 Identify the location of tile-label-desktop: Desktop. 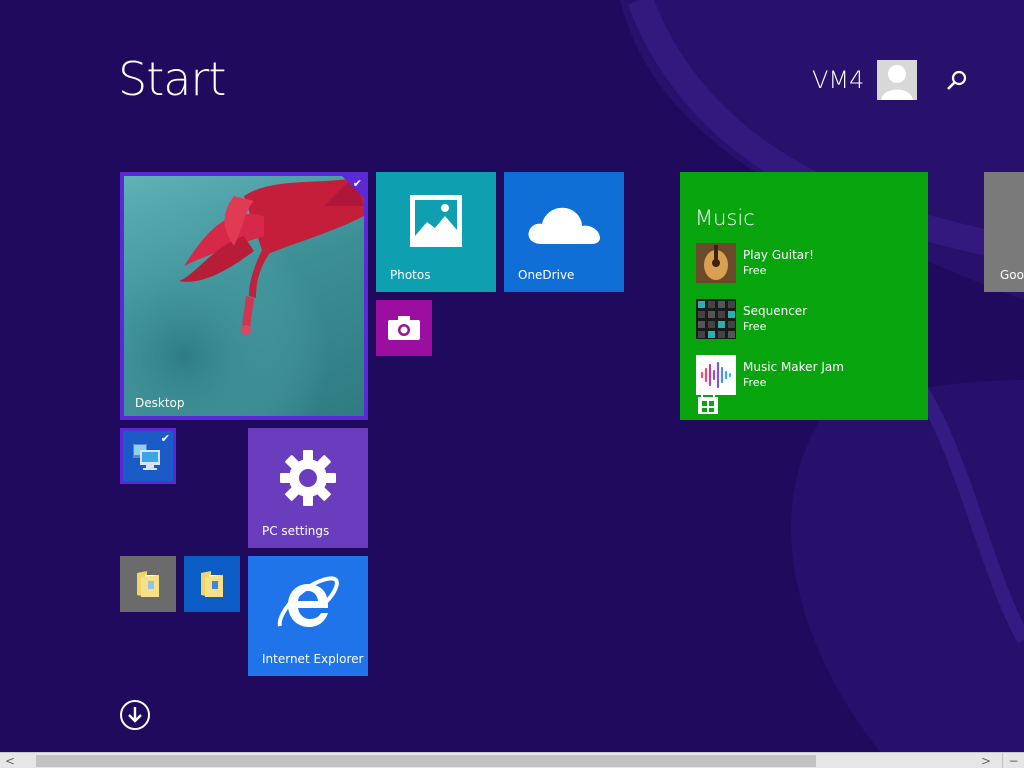
(160, 403).